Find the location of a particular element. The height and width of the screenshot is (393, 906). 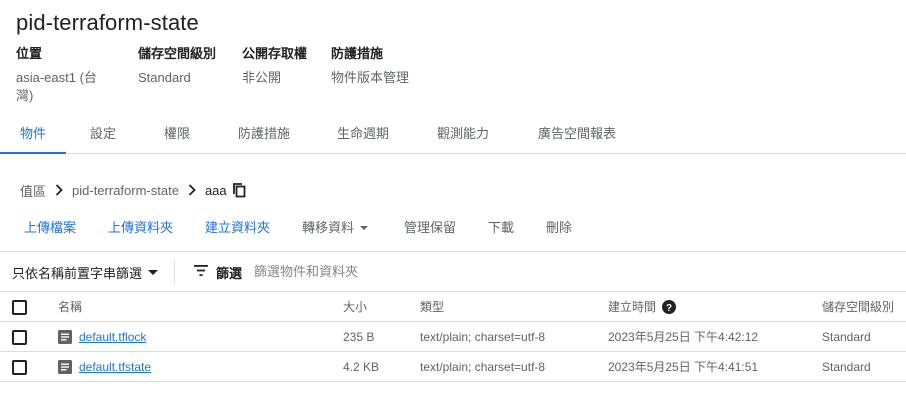

tab-objects: 物件 is located at coordinates (33, 134).